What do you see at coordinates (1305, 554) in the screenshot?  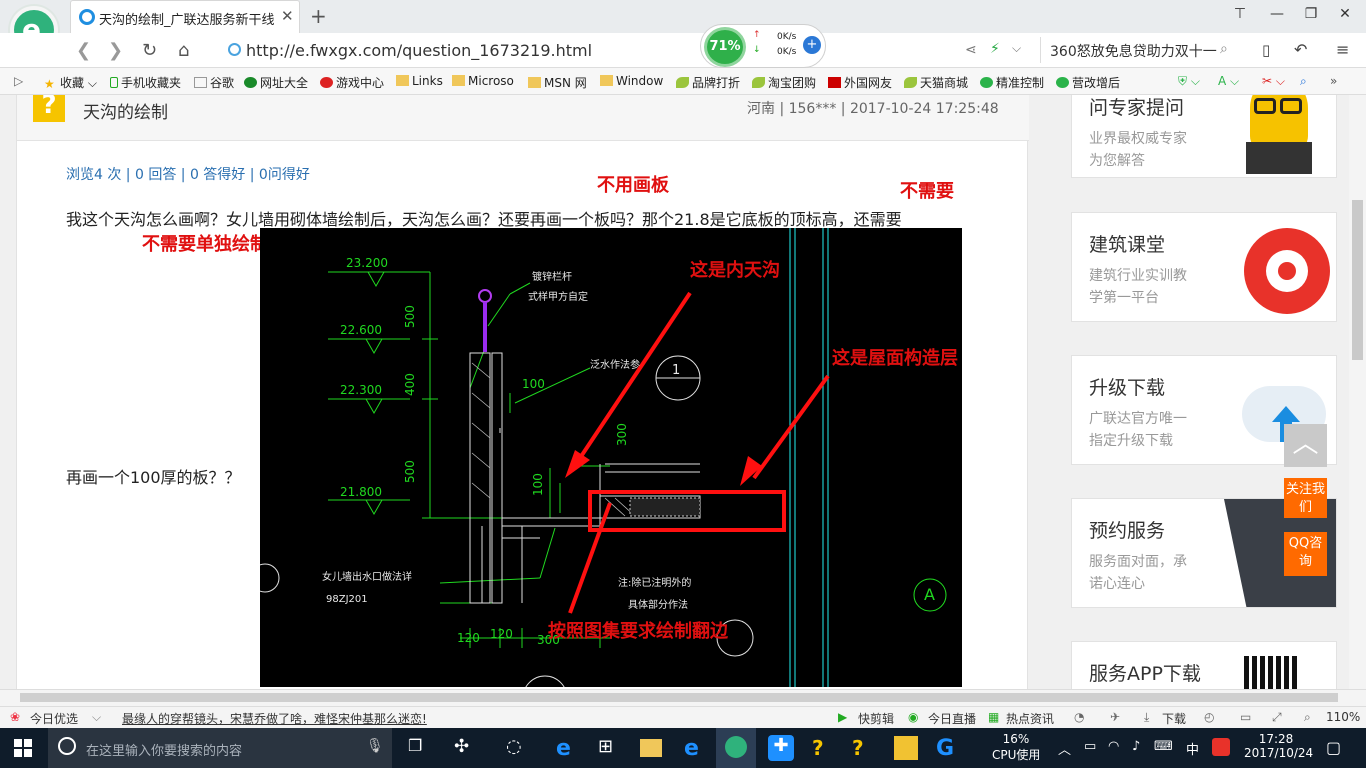 I see `qq-consult-button: QQ咨询` at bounding box center [1305, 554].